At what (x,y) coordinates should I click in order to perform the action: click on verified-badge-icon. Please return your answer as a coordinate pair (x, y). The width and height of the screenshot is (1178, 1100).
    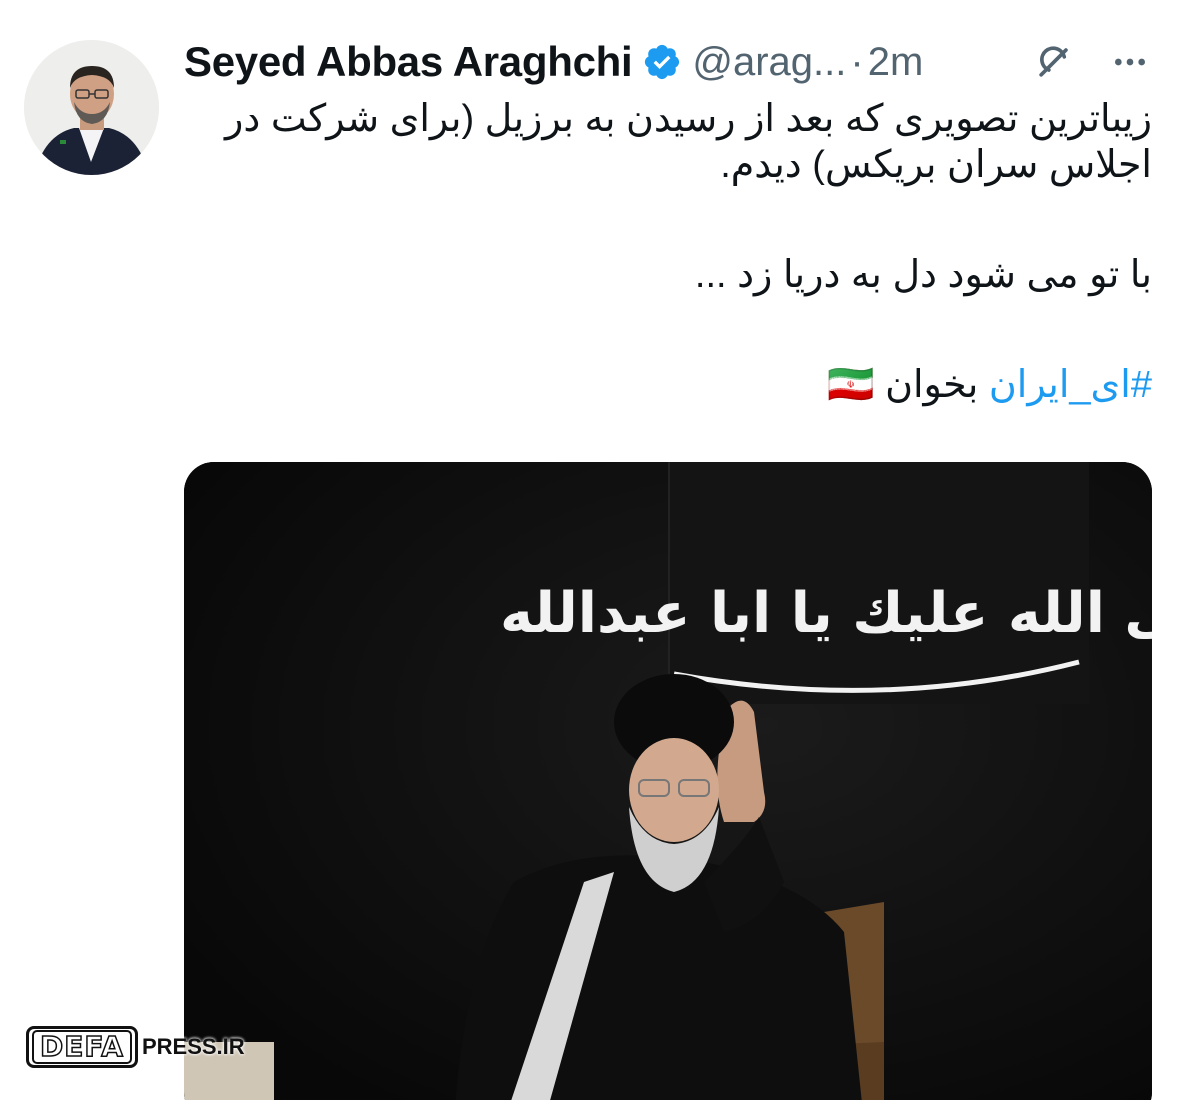
    Looking at the image, I should click on (662, 62).